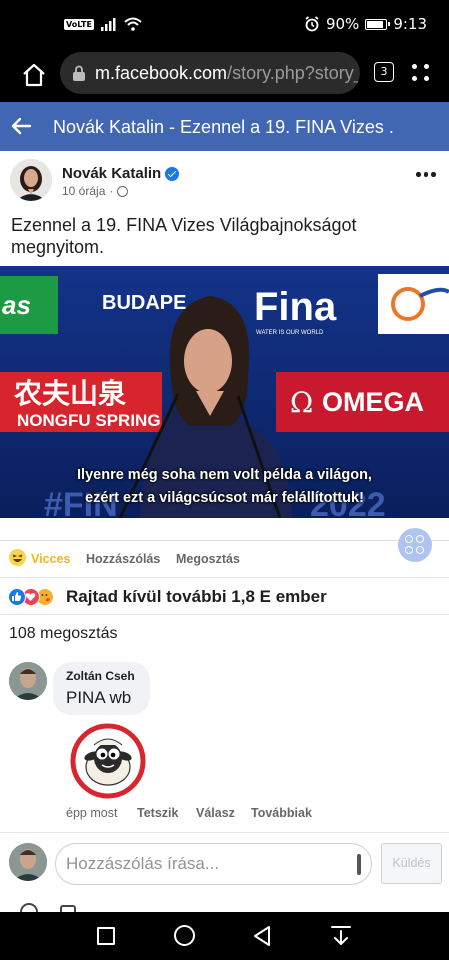 The width and height of the screenshot is (449, 960). I want to click on avatar-image, so click(31, 180).